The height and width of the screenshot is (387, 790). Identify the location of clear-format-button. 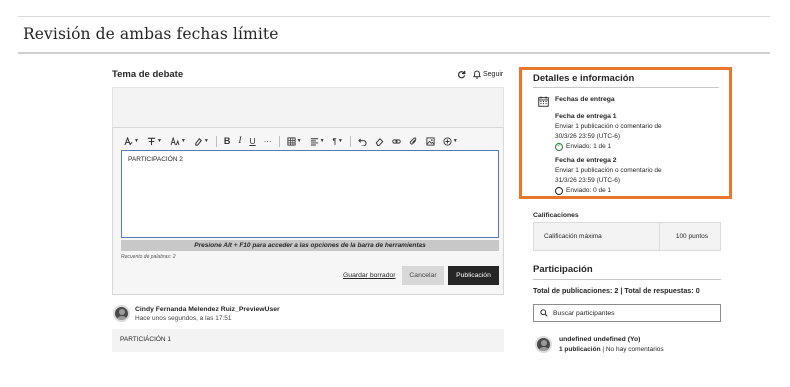
(379, 141).